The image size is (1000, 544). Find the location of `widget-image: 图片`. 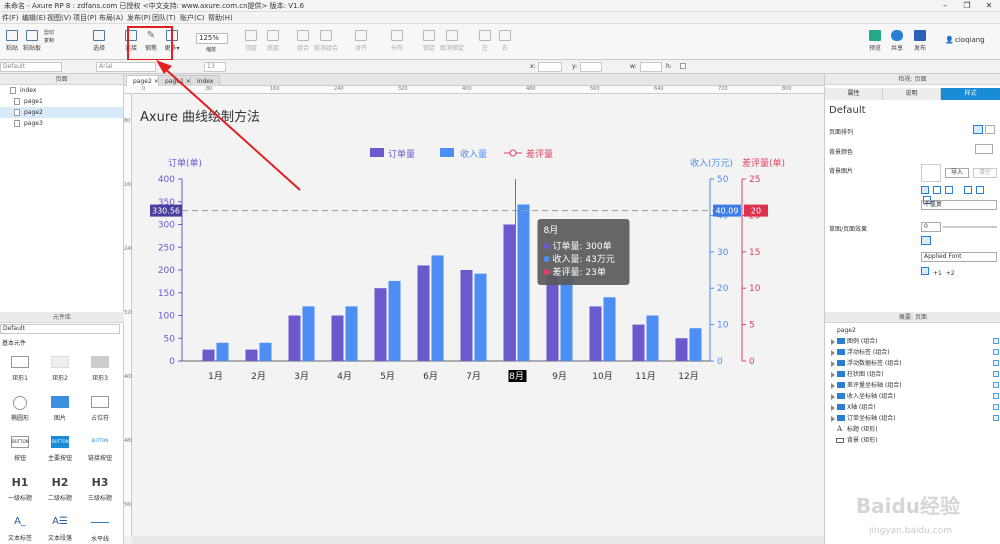

widget-image: 图片 is located at coordinates (60, 411).